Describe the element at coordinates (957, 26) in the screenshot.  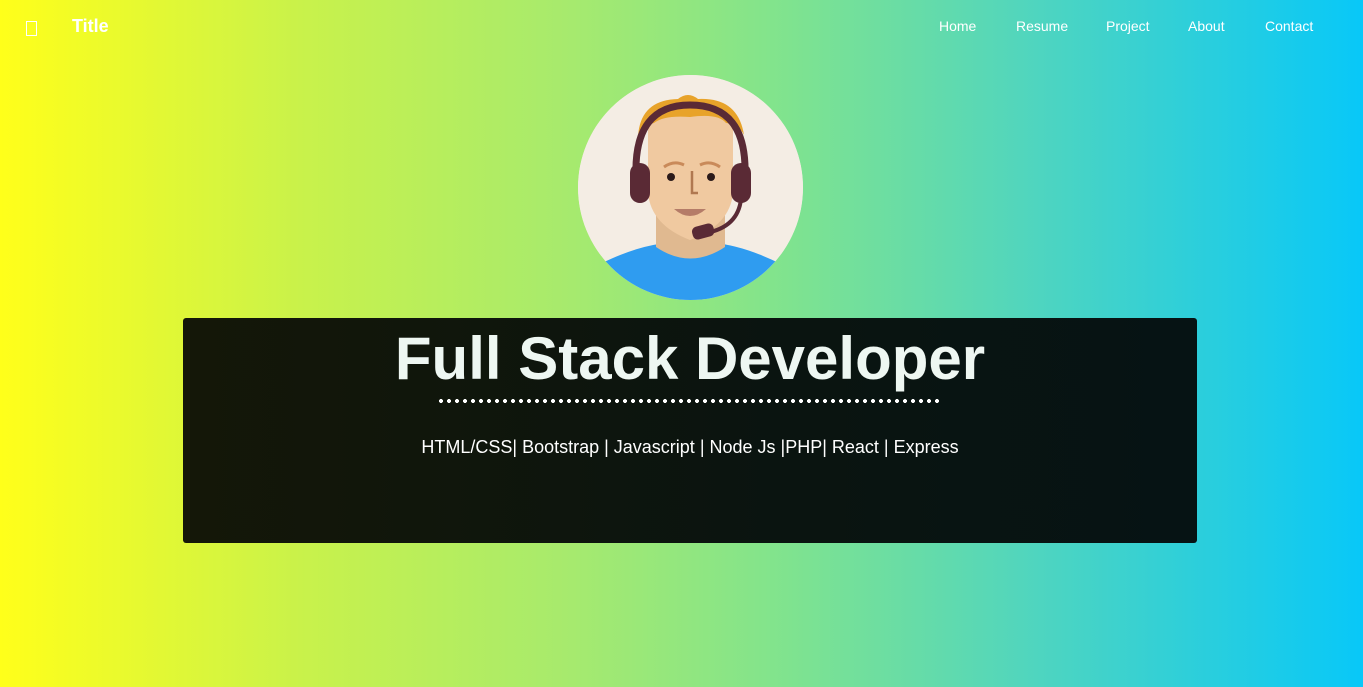
I see `nav-link-home: Home` at that location.